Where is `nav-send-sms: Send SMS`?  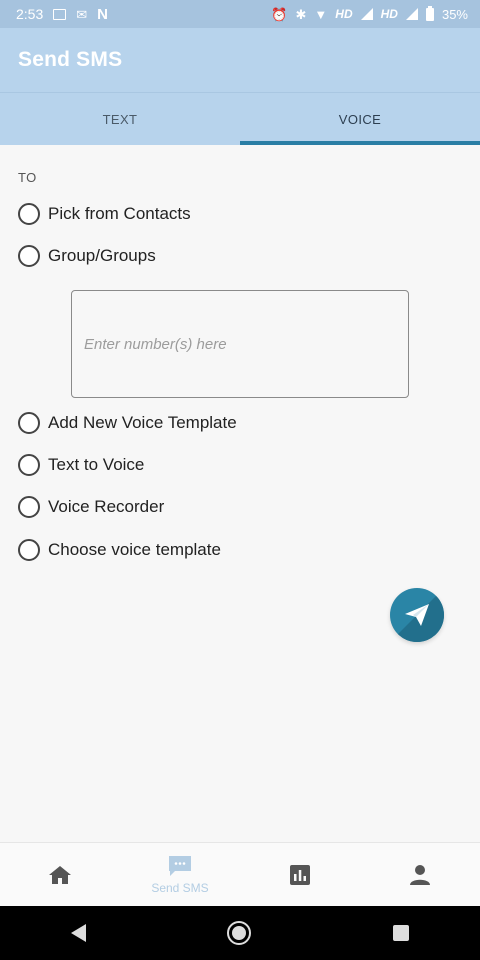 nav-send-sms: Send SMS is located at coordinates (180, 874).